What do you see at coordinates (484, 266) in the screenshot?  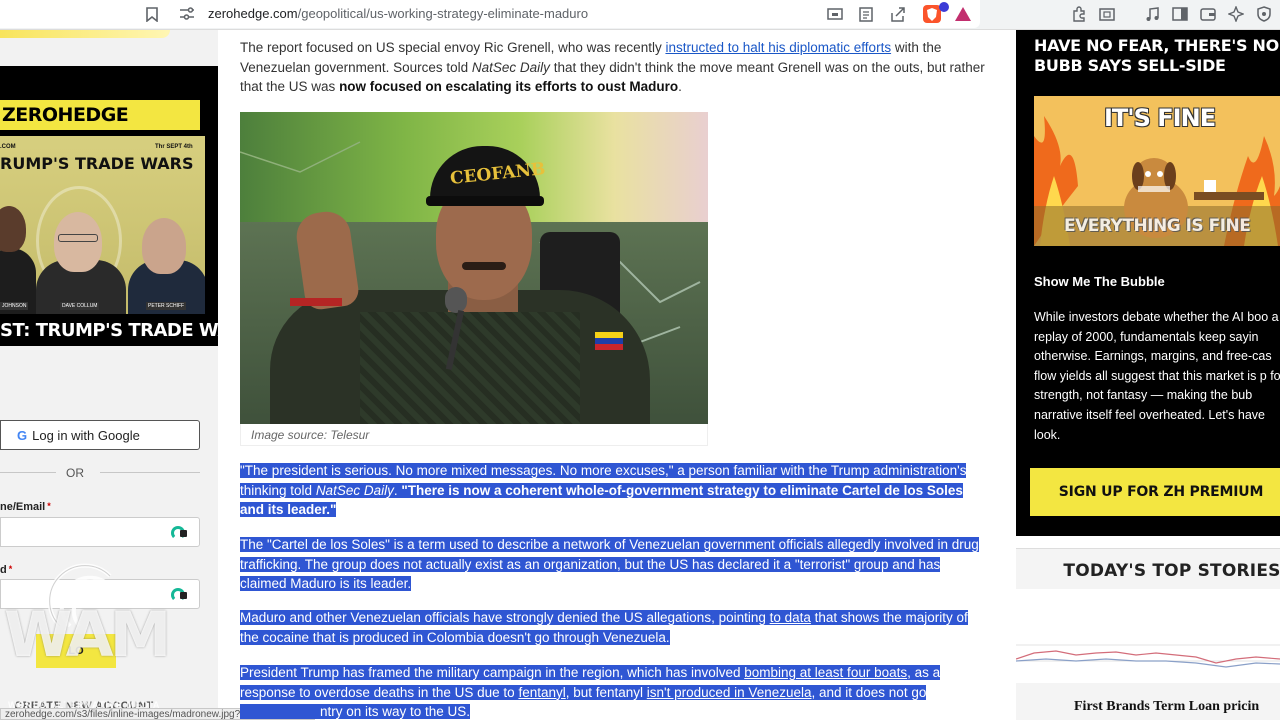 I see `mustache` at bounding box center [484, 266].